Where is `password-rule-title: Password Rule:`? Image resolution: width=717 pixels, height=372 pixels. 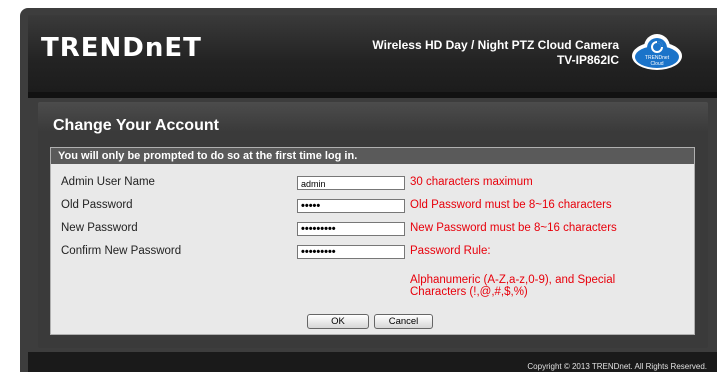 password-rule-title: Password Rule: is located at coordinates (450, 251).